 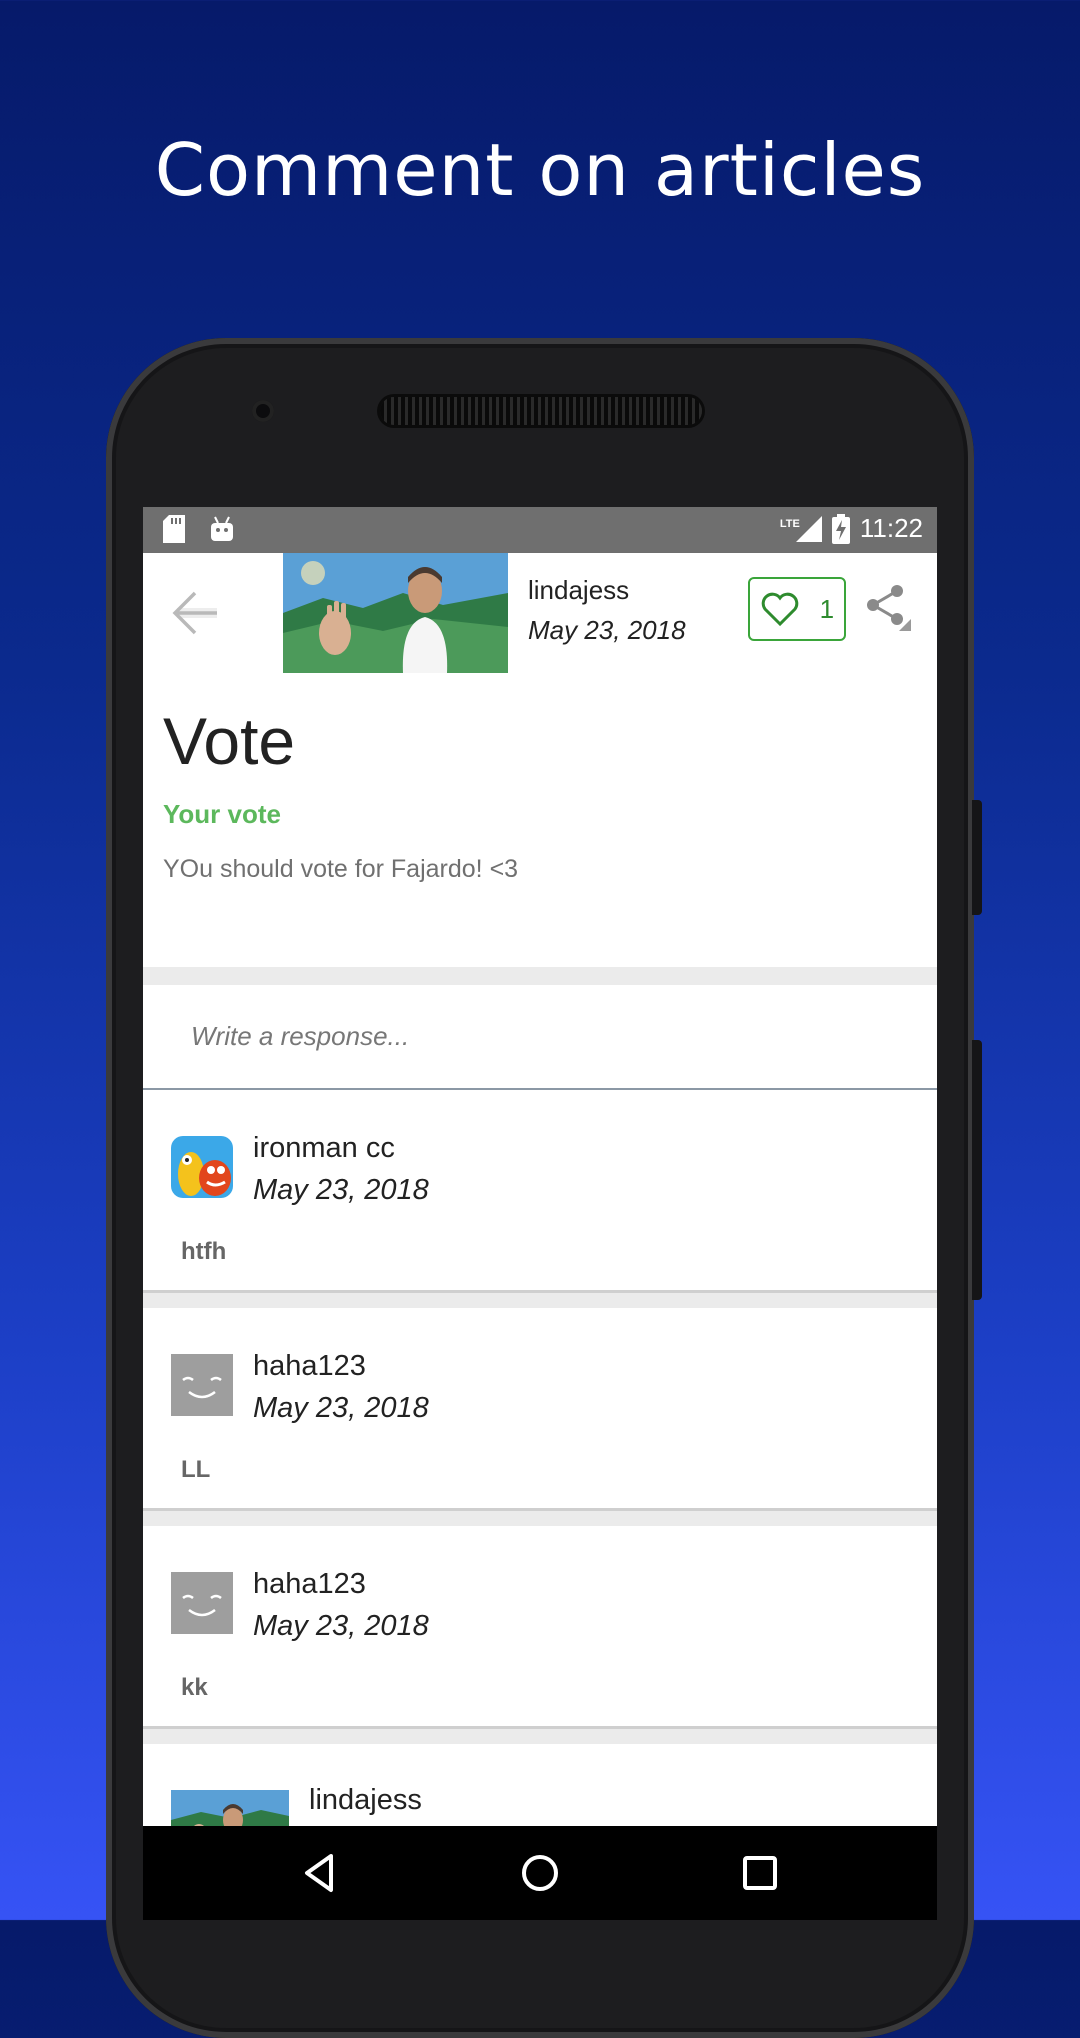 What do you see at coordinates (222, 528) in the screenshot?
I see `android-icon` at bounding box center [222, 528].